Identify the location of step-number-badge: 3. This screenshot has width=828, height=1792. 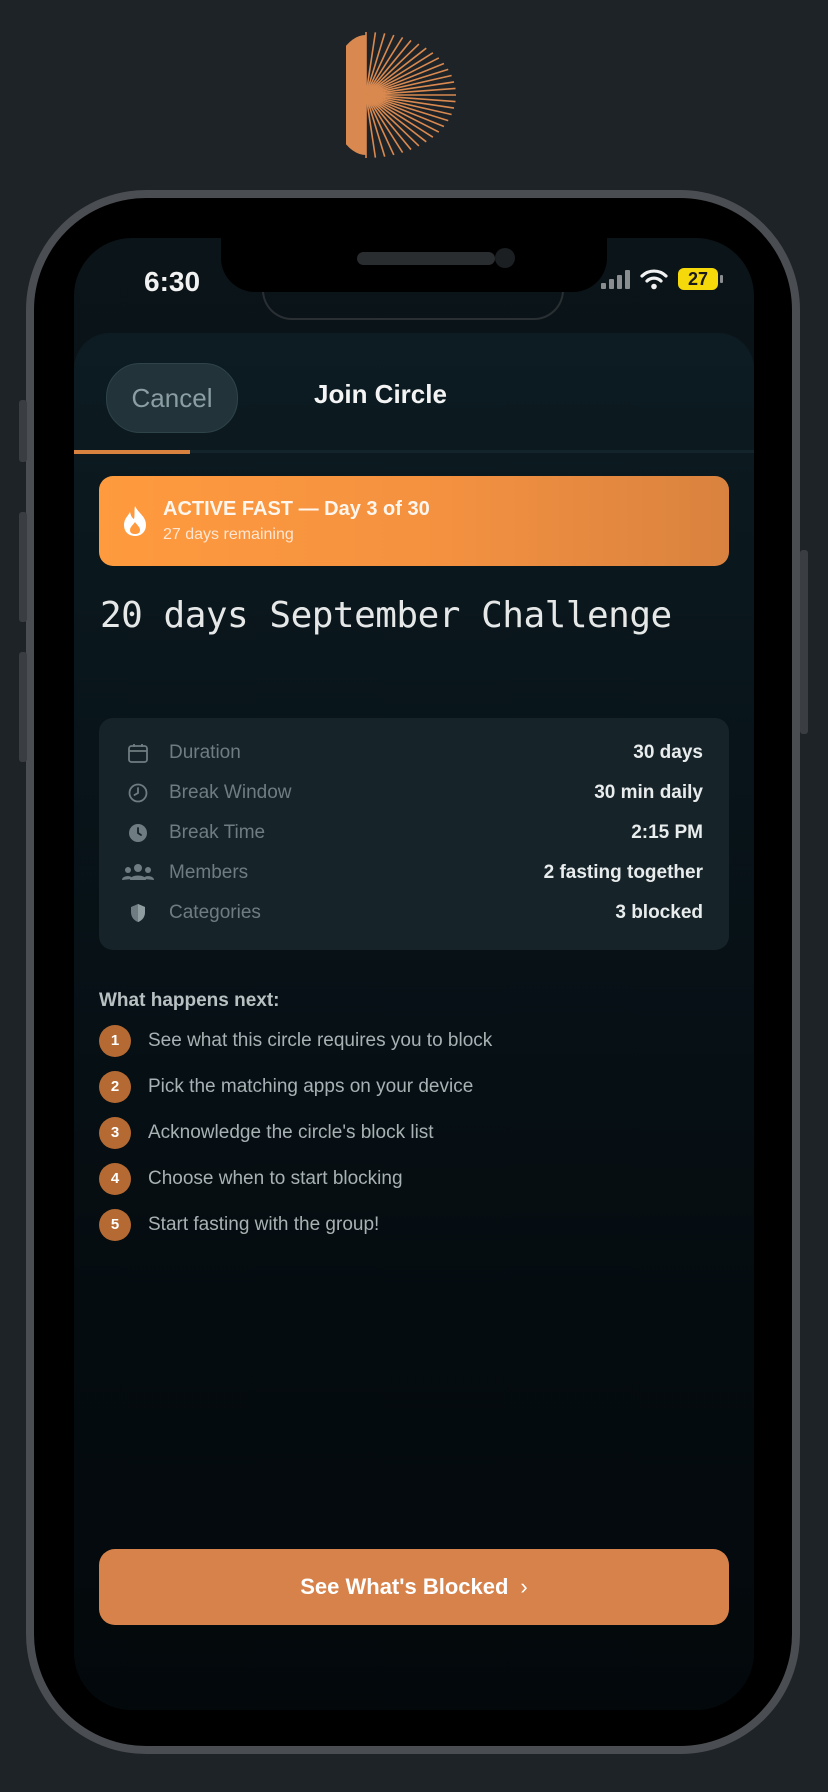
(115, 1133).